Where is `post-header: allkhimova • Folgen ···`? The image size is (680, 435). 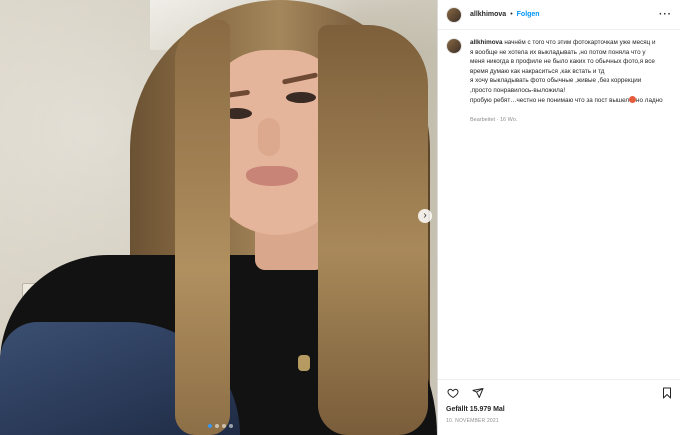
post-header: allkhimova • Folgen ··· is located at coordinates (559, 15).